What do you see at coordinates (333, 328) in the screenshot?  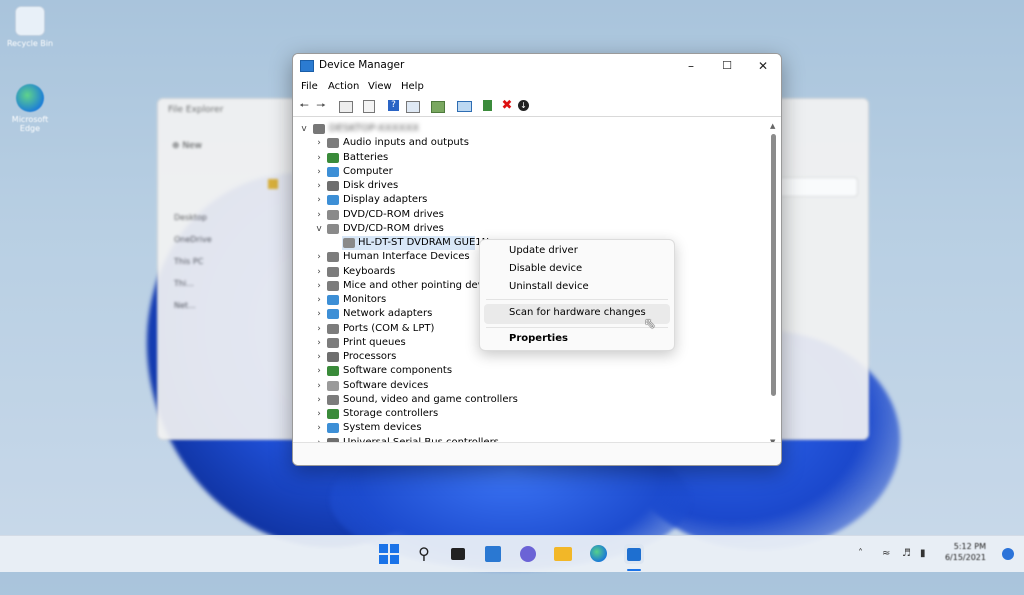 I see `port-icon` at bounding box center [333, 328].